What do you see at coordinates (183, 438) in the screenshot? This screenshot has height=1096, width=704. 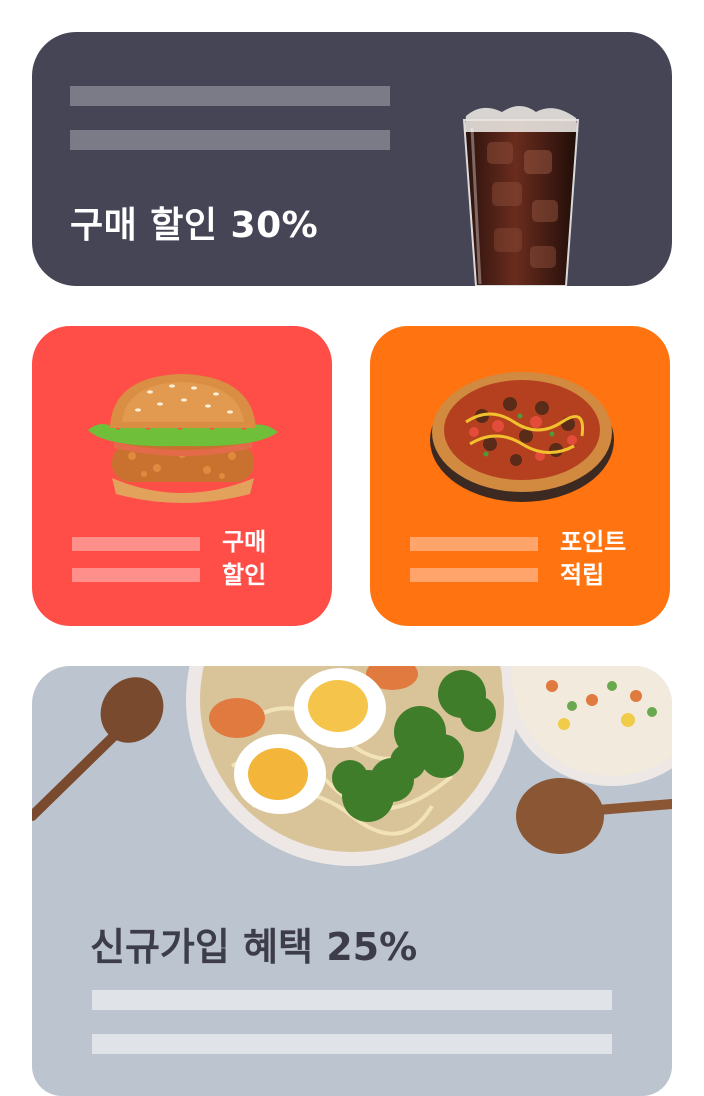 I see `burger-icon` at bounding box center [183, 438].